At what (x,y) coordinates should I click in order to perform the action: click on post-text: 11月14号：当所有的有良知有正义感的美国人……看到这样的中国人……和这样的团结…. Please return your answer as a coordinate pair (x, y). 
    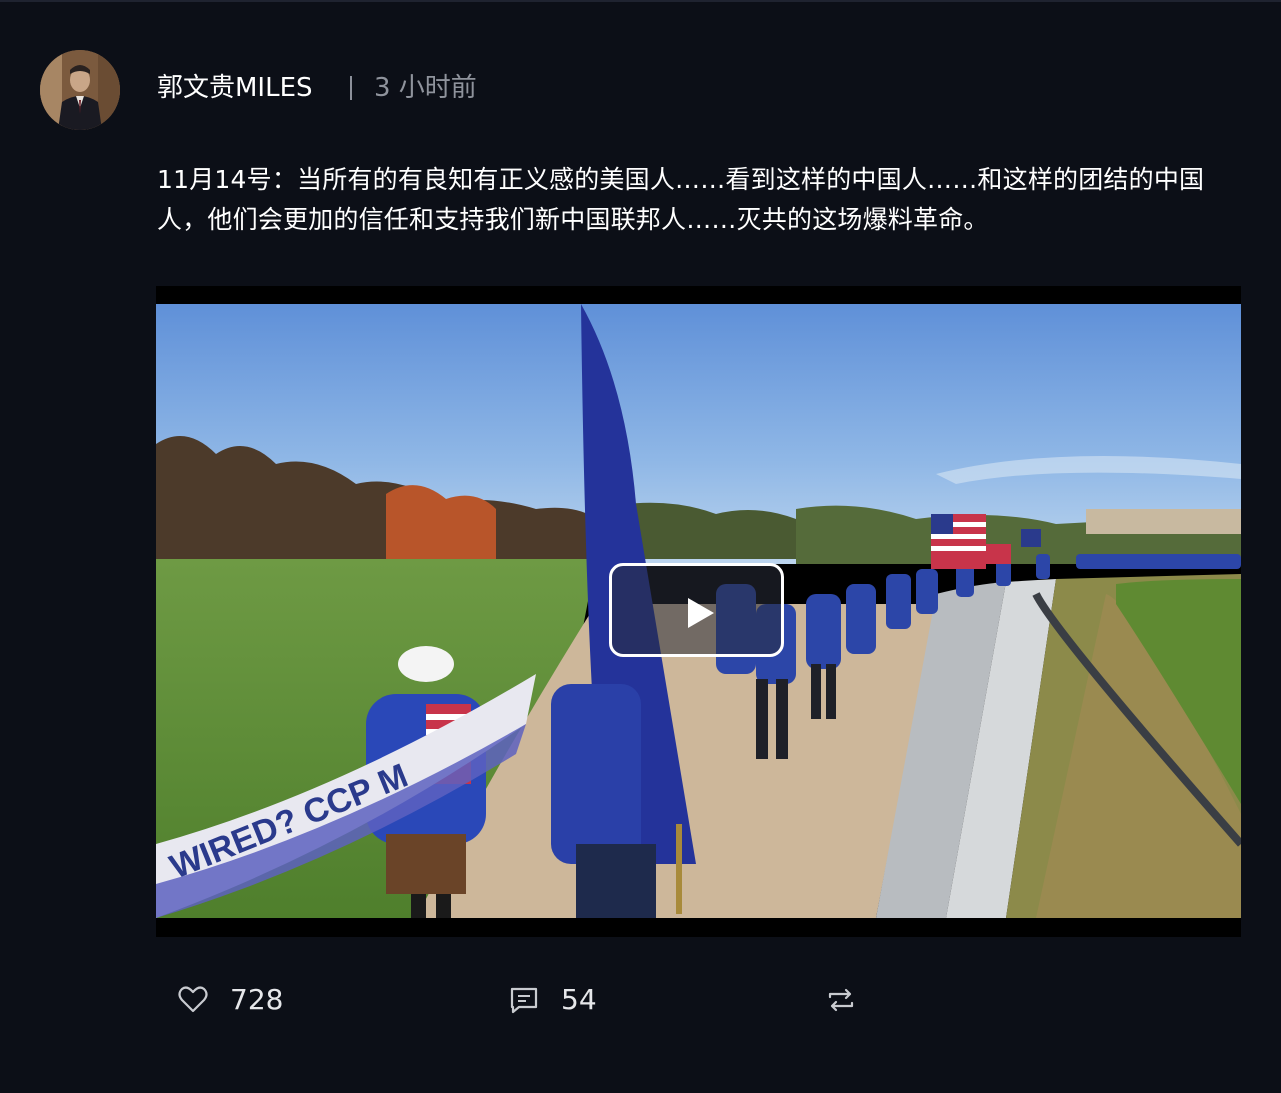
    Looking at the image, I should click on (681, 199).